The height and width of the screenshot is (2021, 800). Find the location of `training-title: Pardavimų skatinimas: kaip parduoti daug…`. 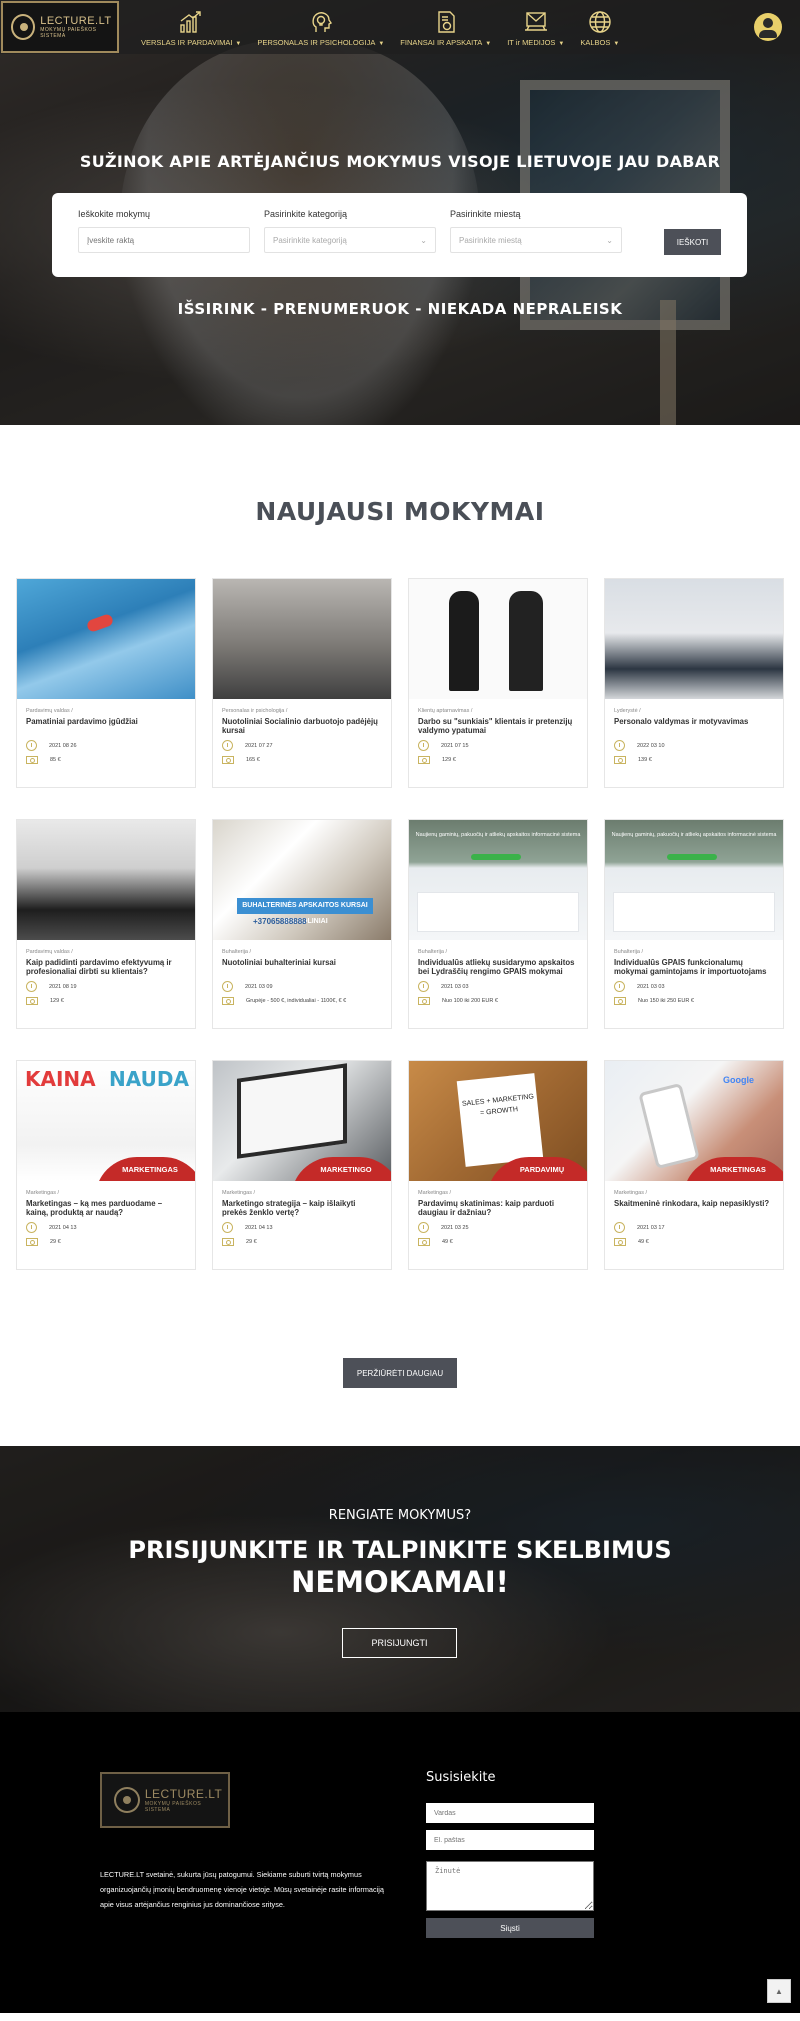

training-title: Pardavimų skatinimas: kaip parduoti daug… is located at coordinates (498, 1208).